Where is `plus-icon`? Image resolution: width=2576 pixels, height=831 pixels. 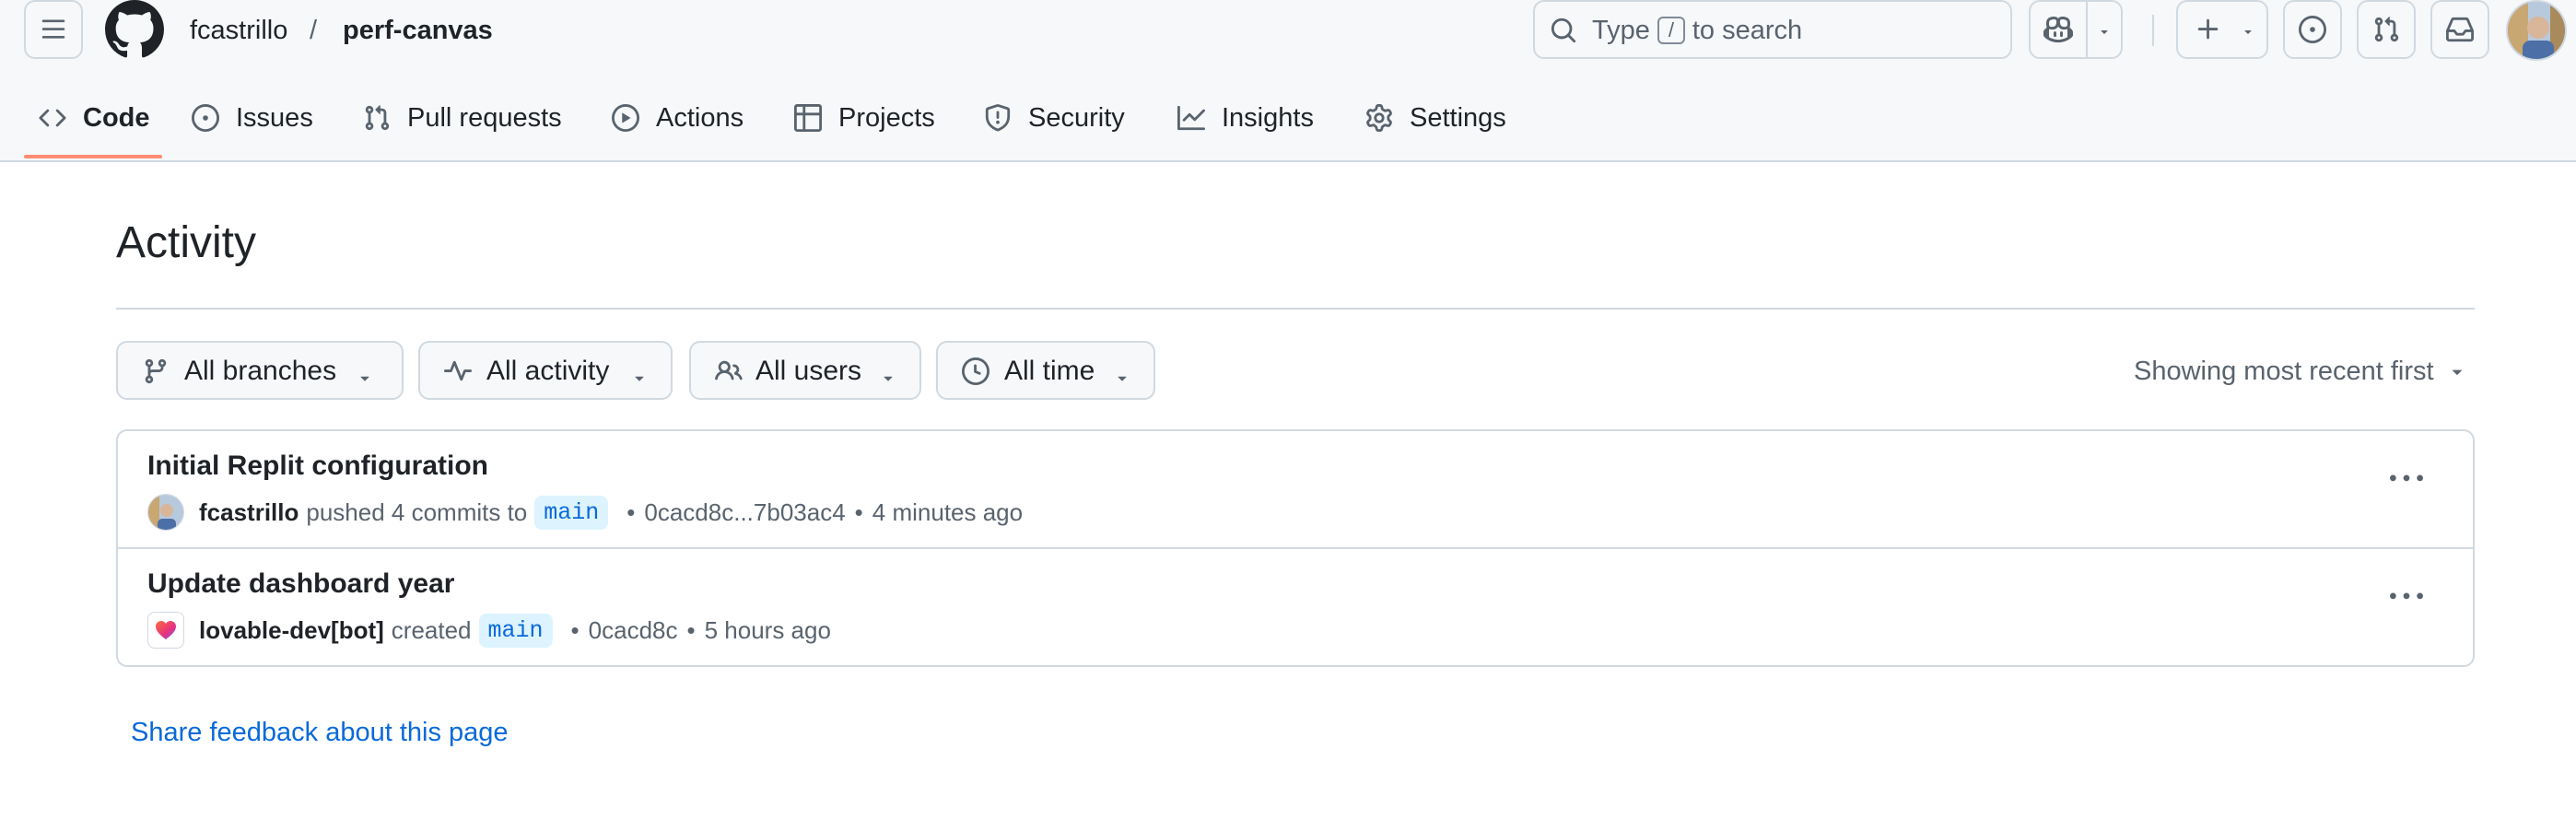
plus-icon is located at coordinates (2208, 30).